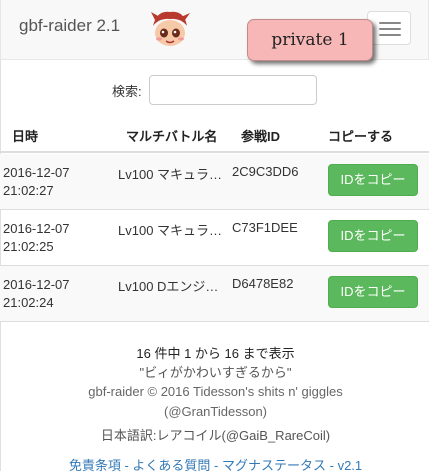 The image size is (431, 474). Describe the element at coordinates (36, 182) in the screenshot. I see `row-datetime: 2016-12-07 21:02:27` at that location.